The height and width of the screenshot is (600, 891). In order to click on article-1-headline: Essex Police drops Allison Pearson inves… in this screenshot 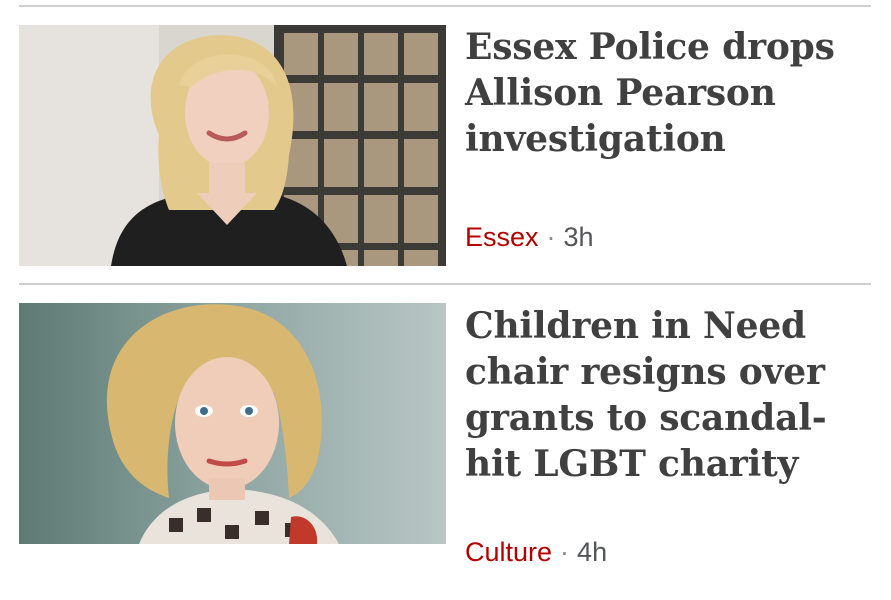, I will do `click(670, 93)`.